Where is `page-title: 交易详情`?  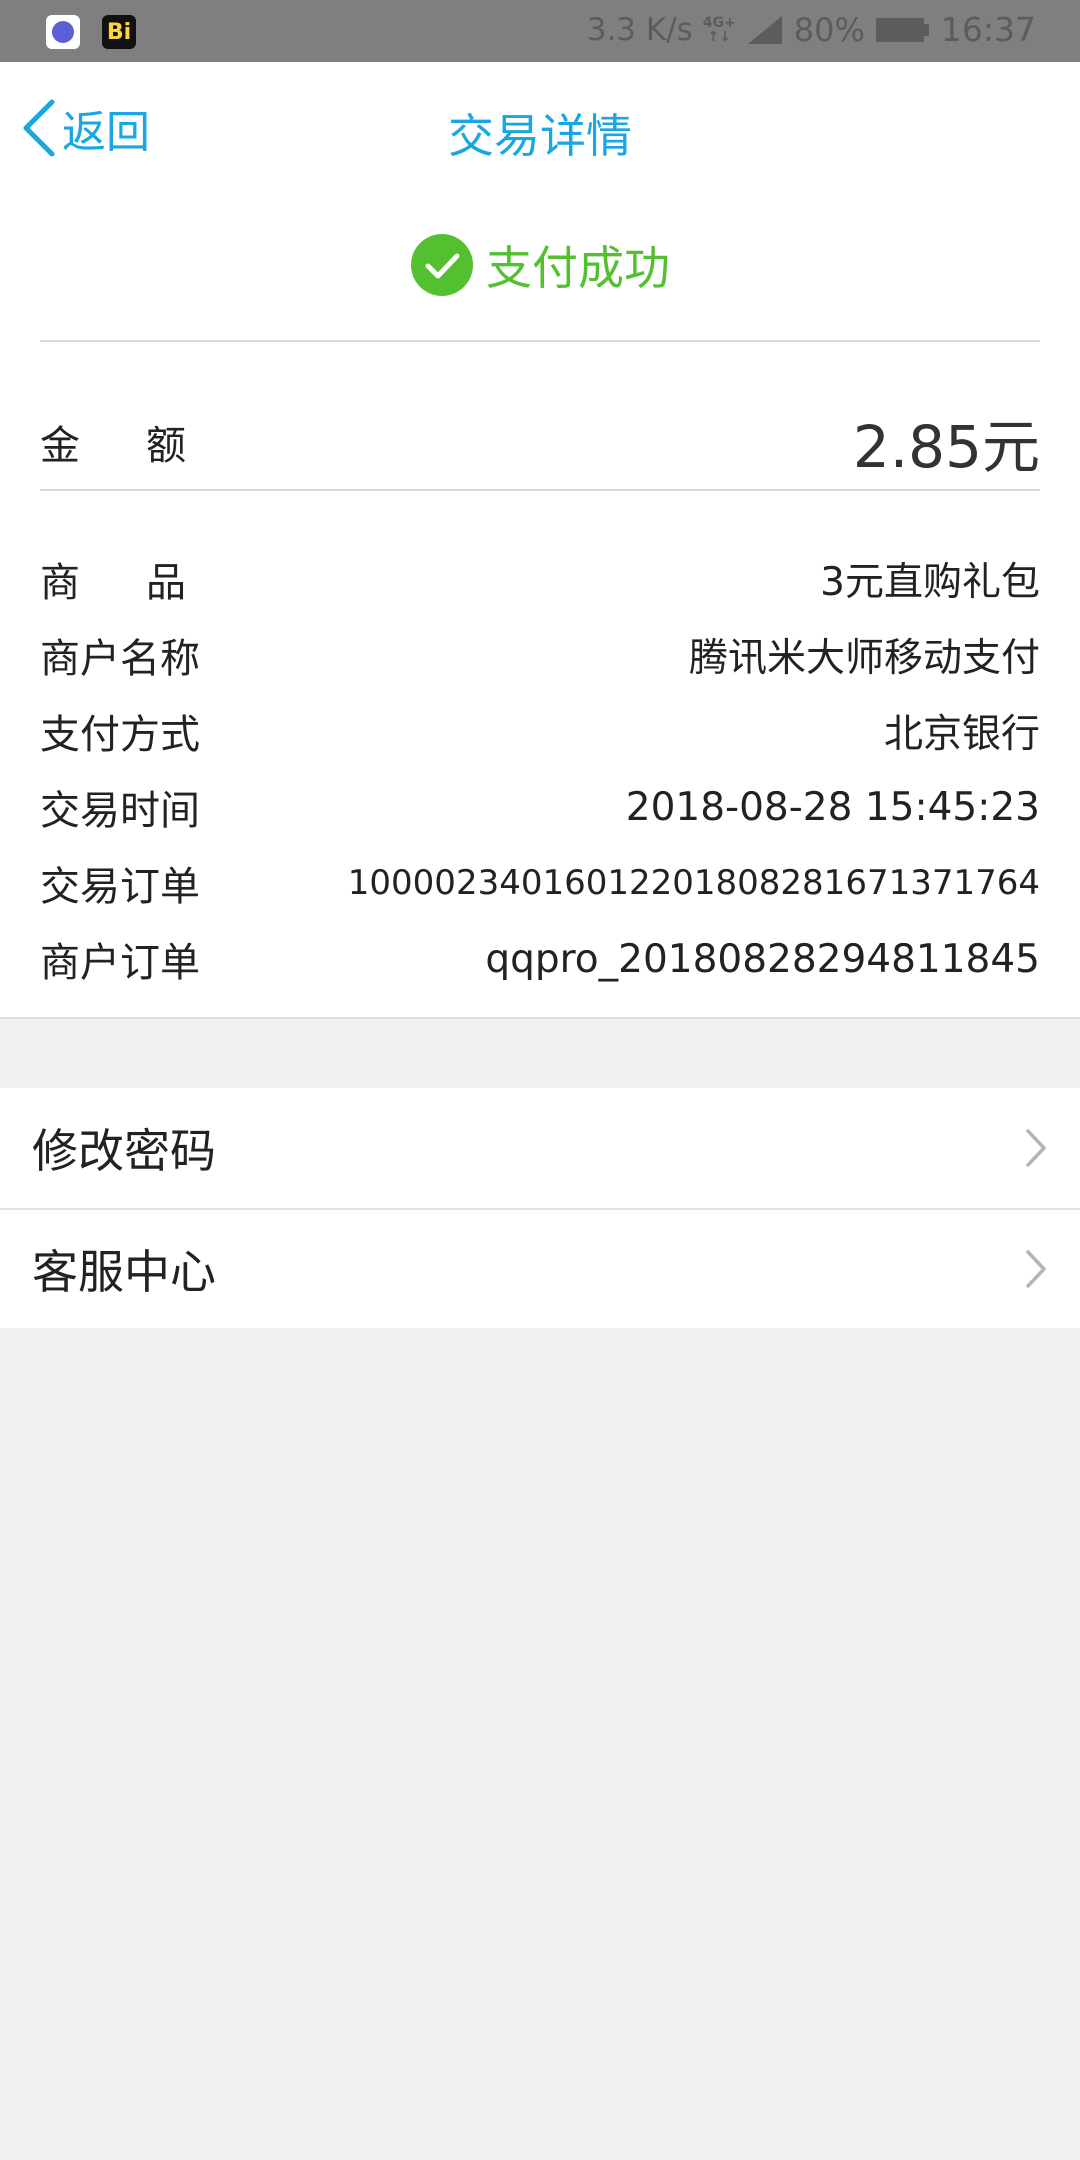
page-title: 交易详情 is located at coordinates (540, 136).